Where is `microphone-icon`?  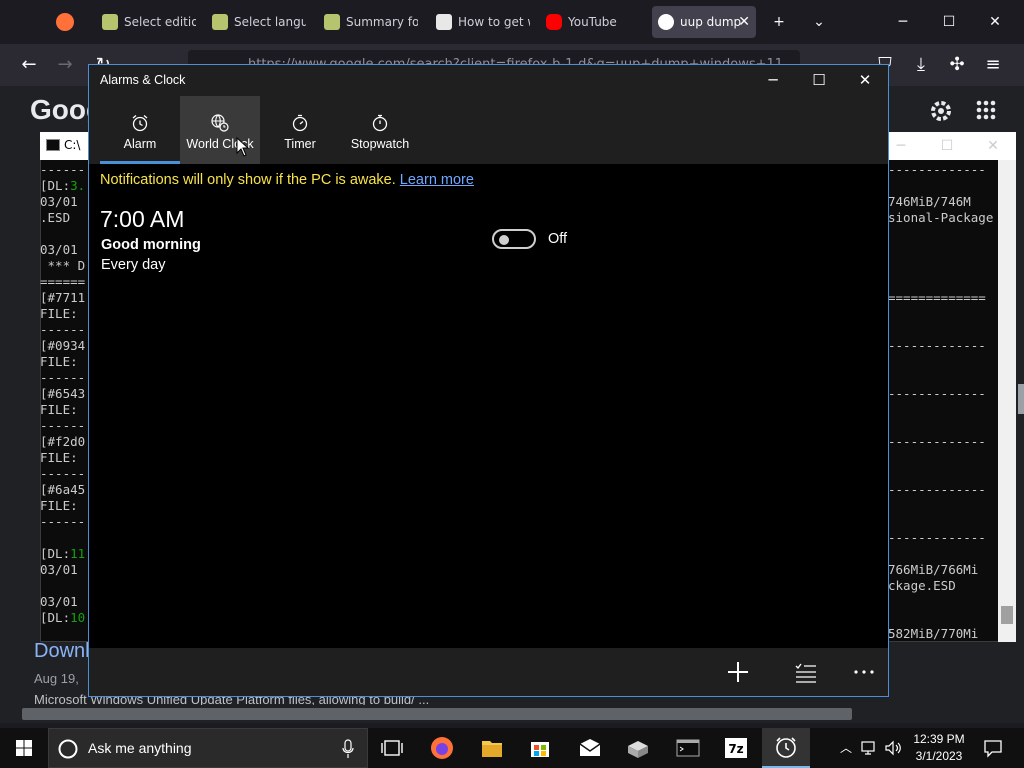 microphone-icon is located at coordinates (348, 749).